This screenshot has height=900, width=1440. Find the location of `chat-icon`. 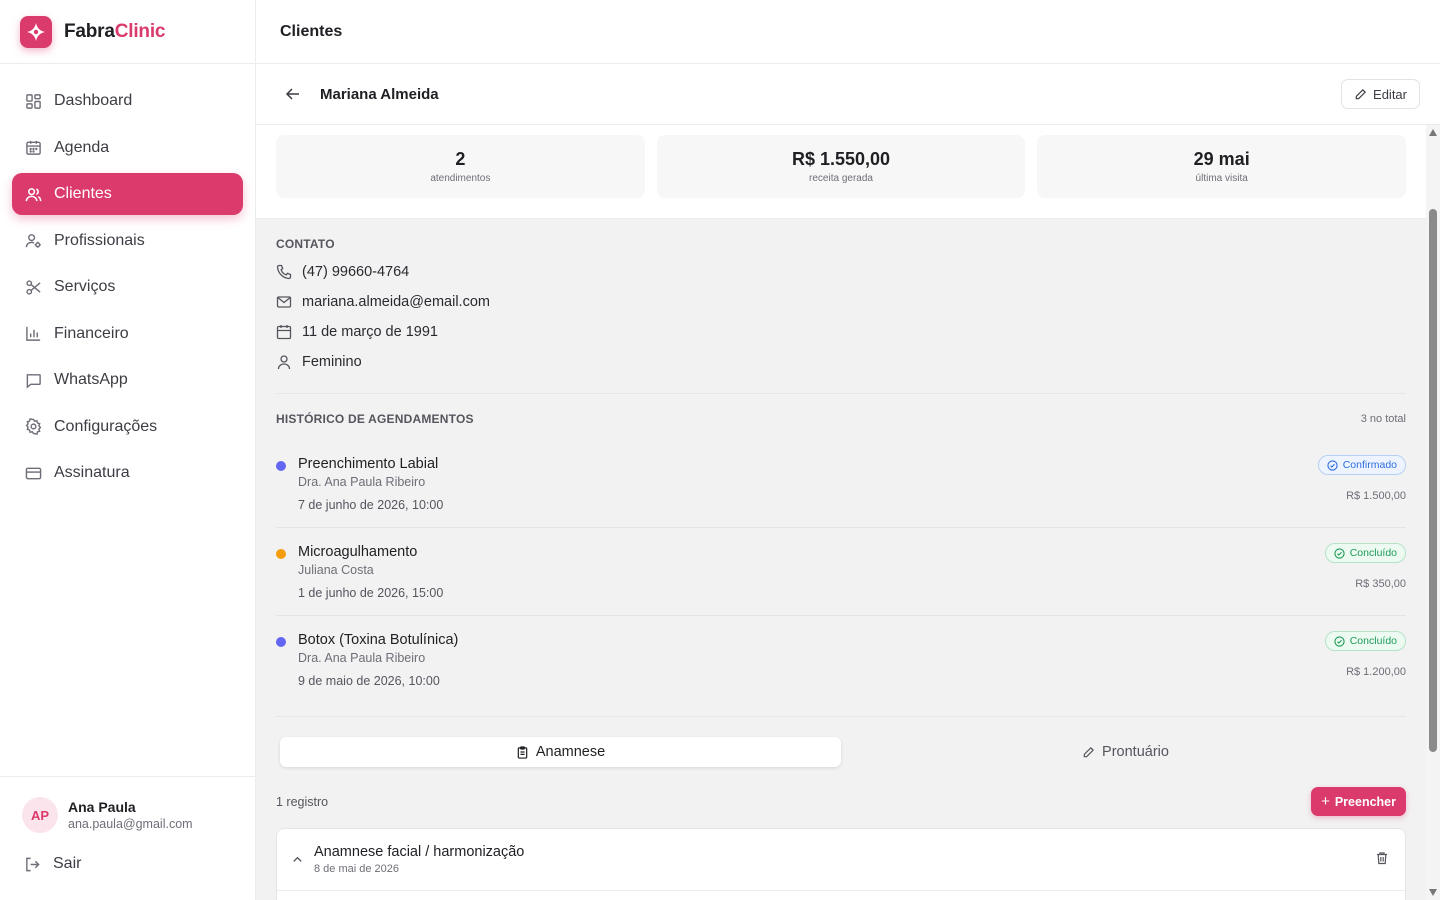

chat-icon is located at coordinates (33, 380).